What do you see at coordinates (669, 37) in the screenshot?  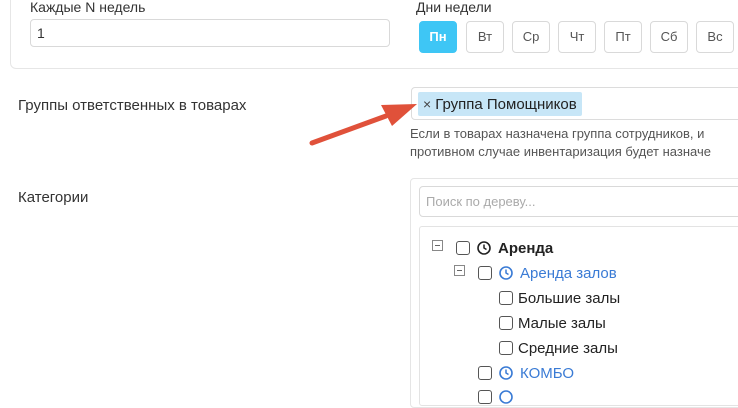 I see `day-button-sat: Сб` at bounding box center [669, 37].